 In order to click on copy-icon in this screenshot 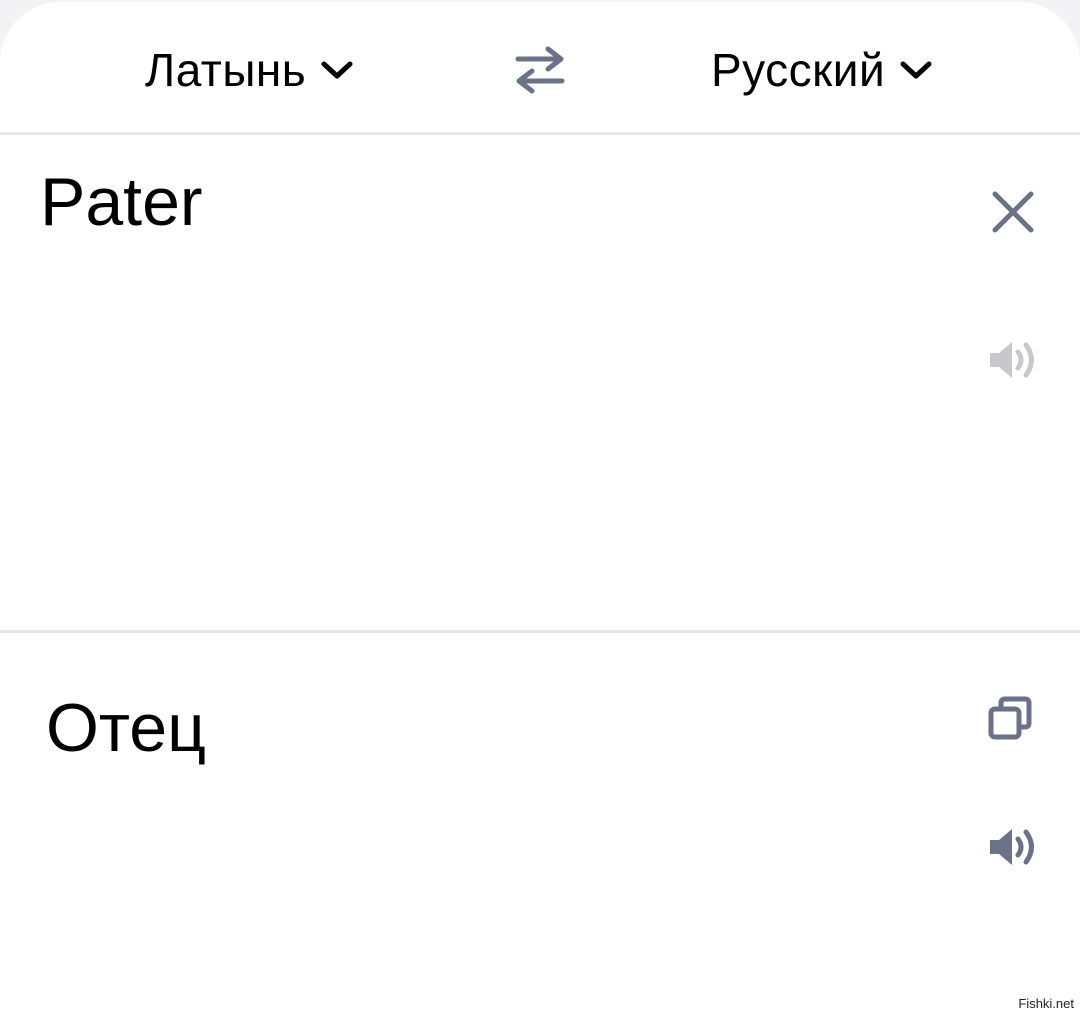, I will do `click(1011, 719)`.